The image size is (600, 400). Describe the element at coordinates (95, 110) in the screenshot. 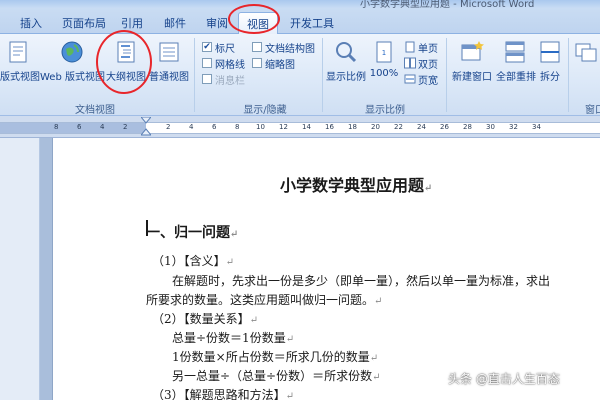

I see `doc-views-group-label: 文档视图` at that location.